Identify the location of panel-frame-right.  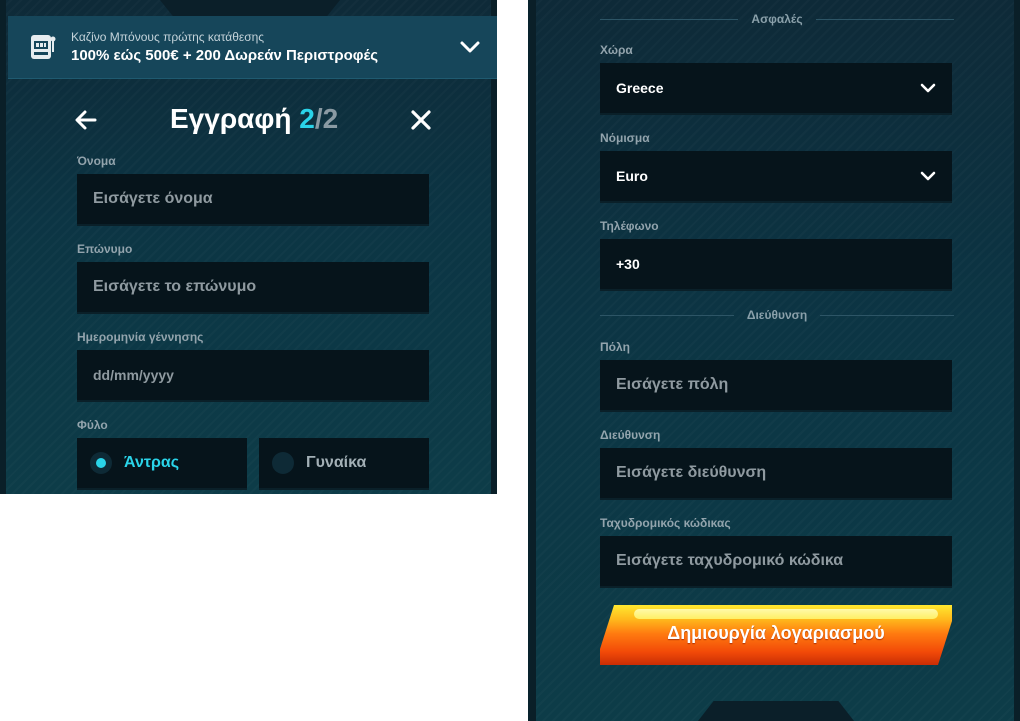
(1017, 360).